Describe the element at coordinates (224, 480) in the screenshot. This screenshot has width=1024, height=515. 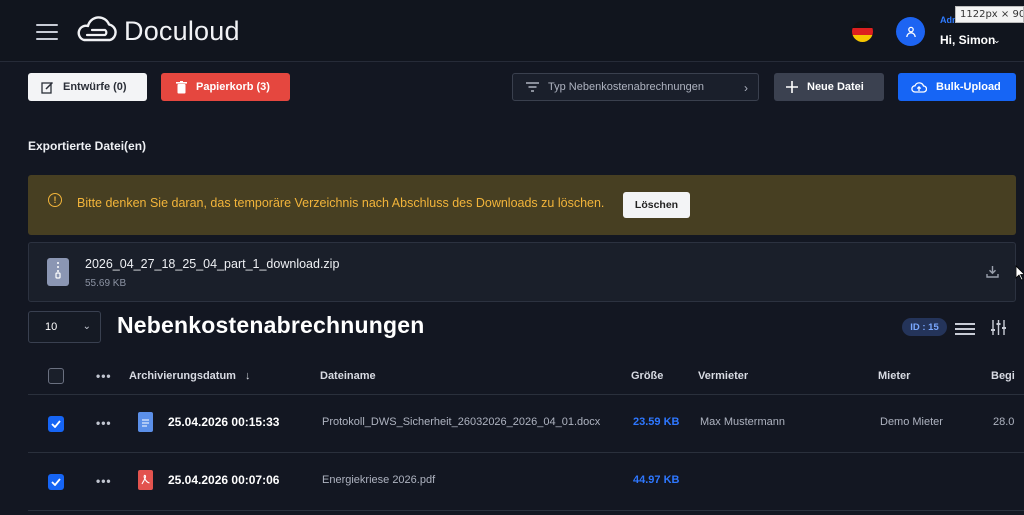
I see `row-date: 25.04.2026 00:07:06` at that location.